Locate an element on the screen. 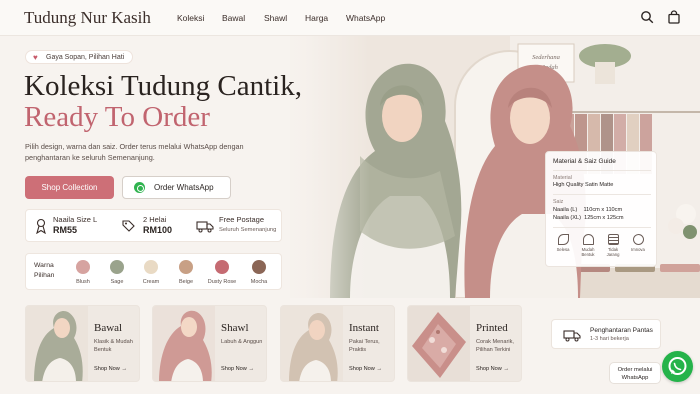 This screenshot has height=394, width=700. search-icon is located at coordinates (647, 17).